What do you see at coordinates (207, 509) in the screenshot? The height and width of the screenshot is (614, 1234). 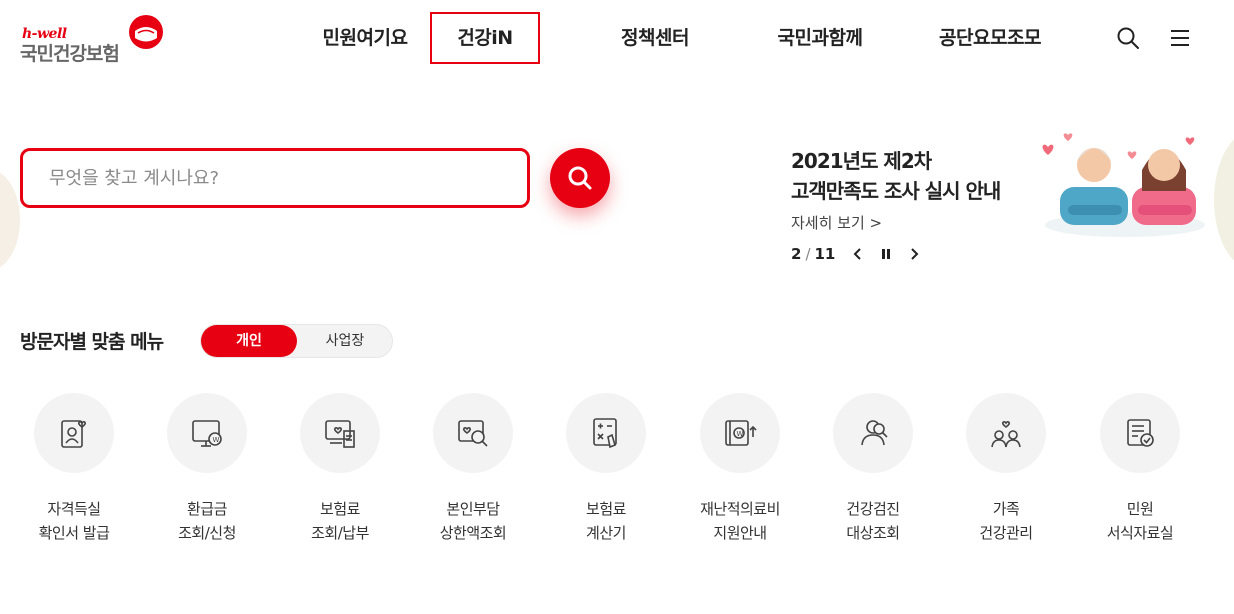 I see `quick-menu-label-line1: 환급금` at bounding box center [207, 509].